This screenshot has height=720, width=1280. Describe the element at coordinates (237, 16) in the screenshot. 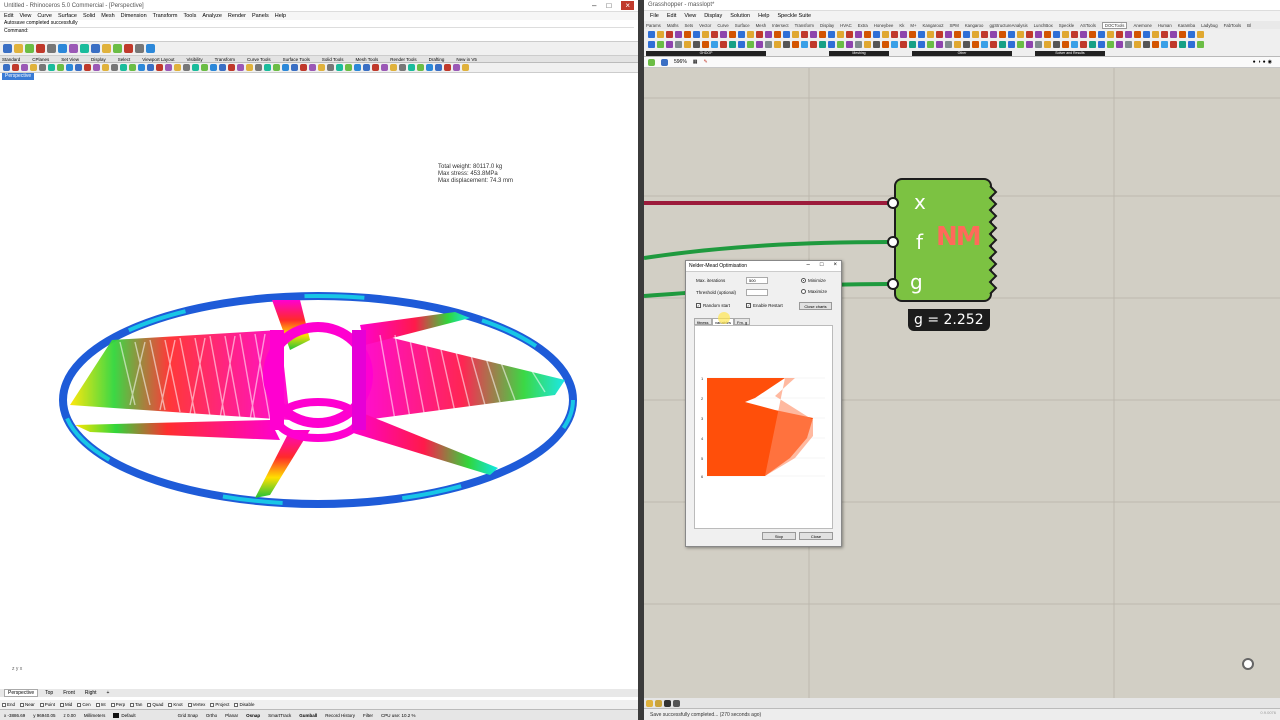

I see `menu-render: Render` at that location.